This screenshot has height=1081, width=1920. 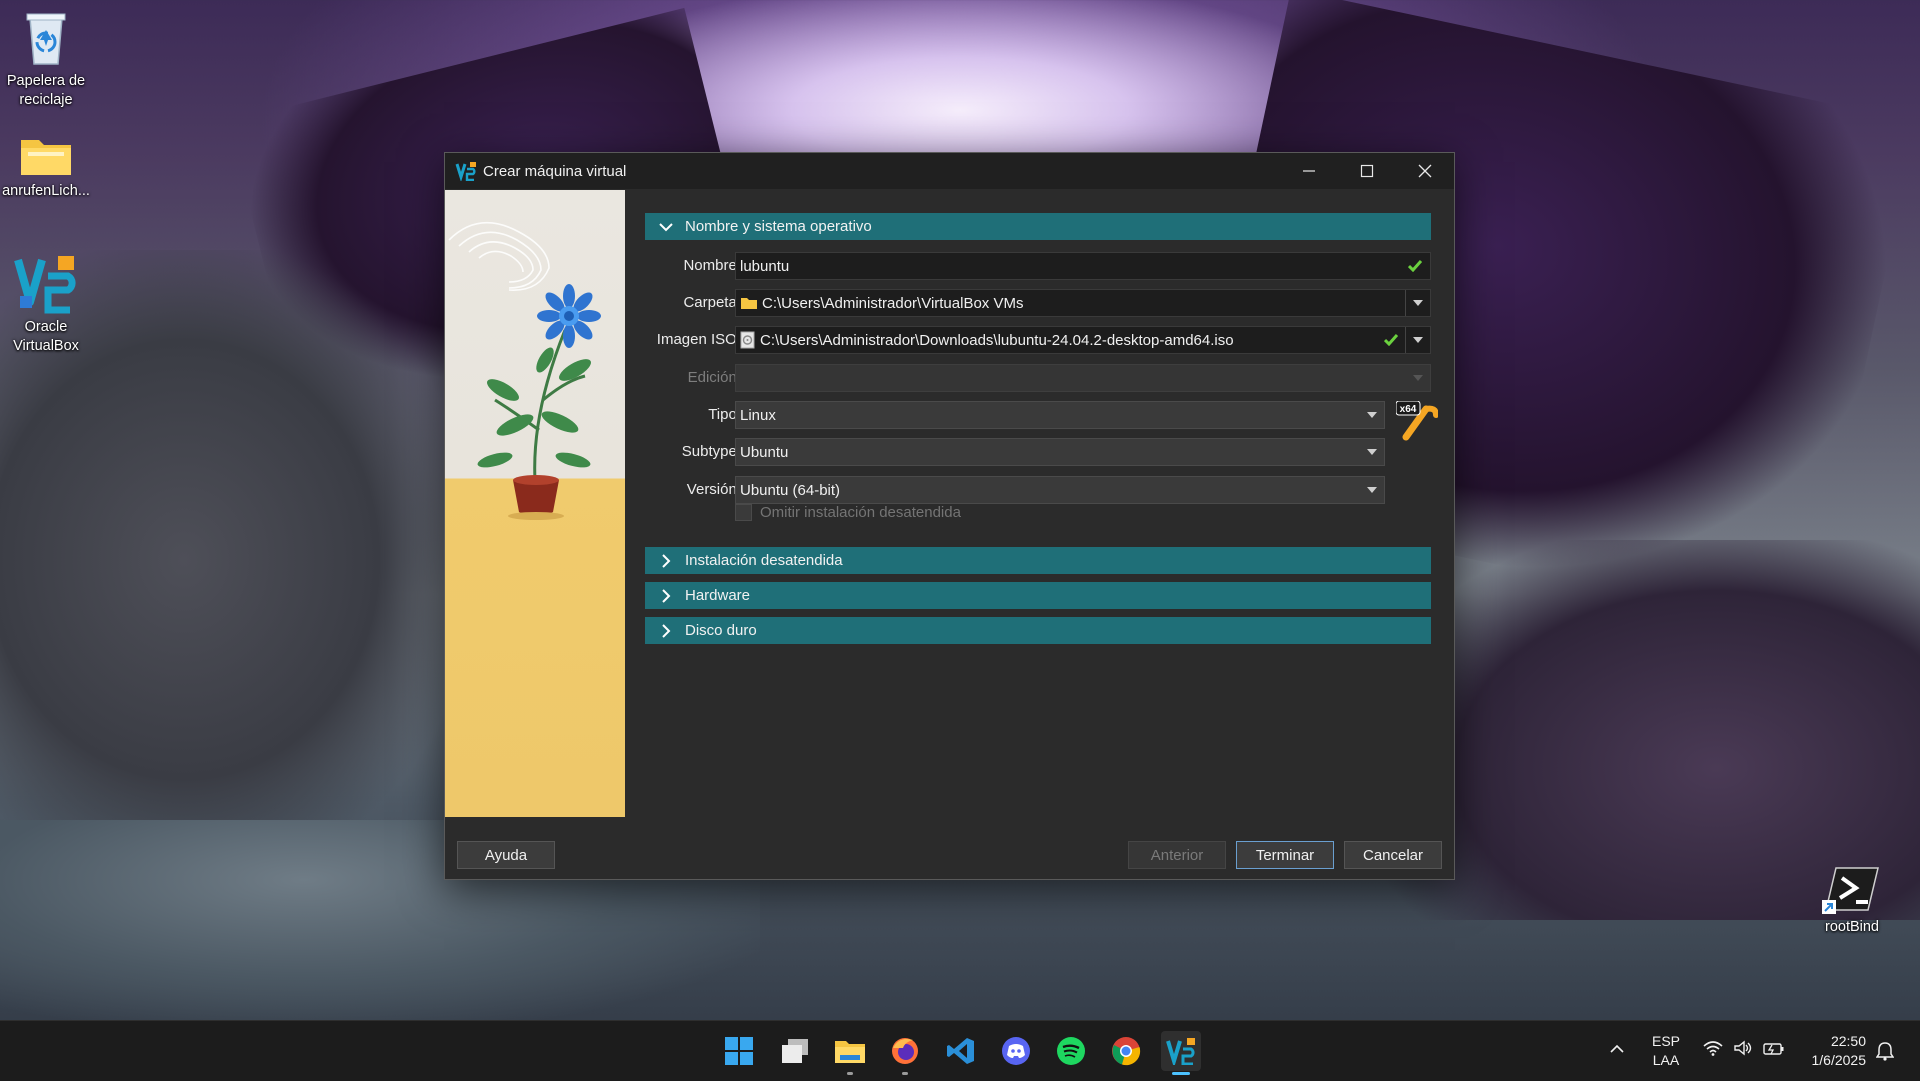 I want to click on vscode-icon, so click(x=960, y=1051).